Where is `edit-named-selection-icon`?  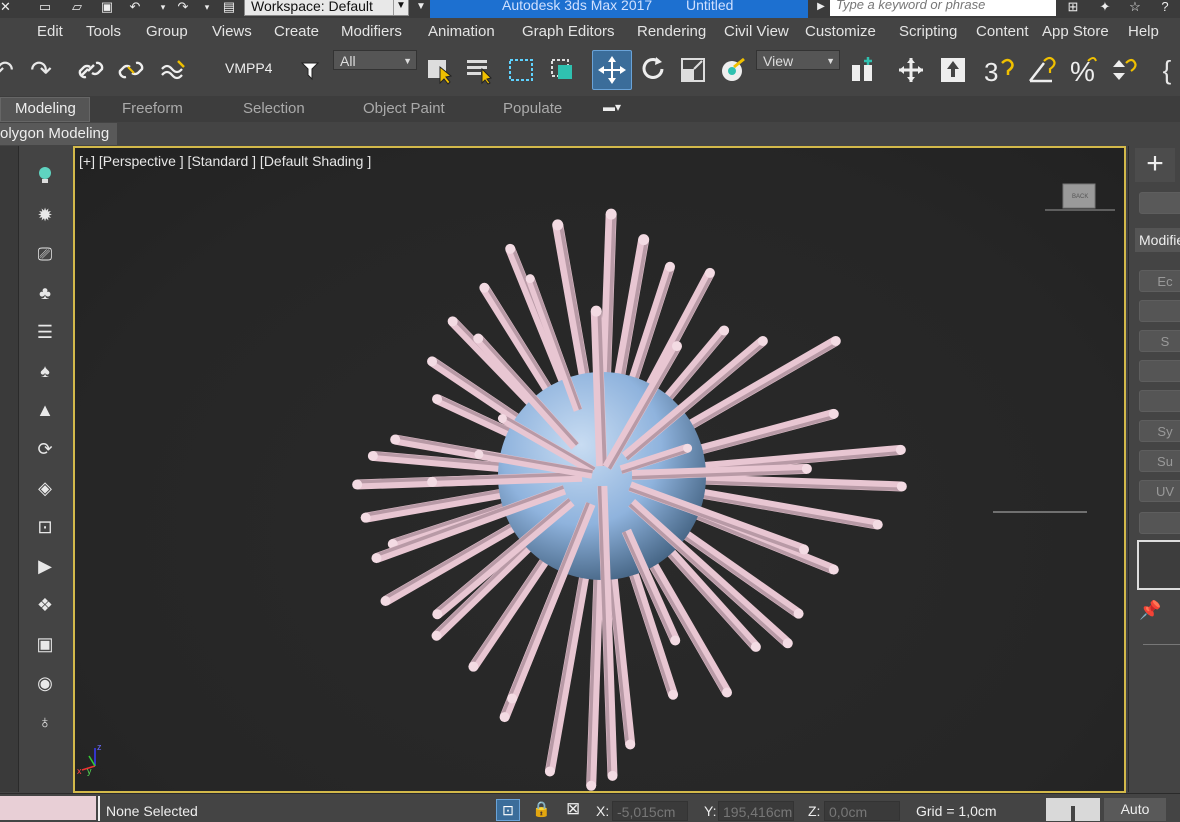 edit-named-selection-icon is located at coordinates (311, 70).